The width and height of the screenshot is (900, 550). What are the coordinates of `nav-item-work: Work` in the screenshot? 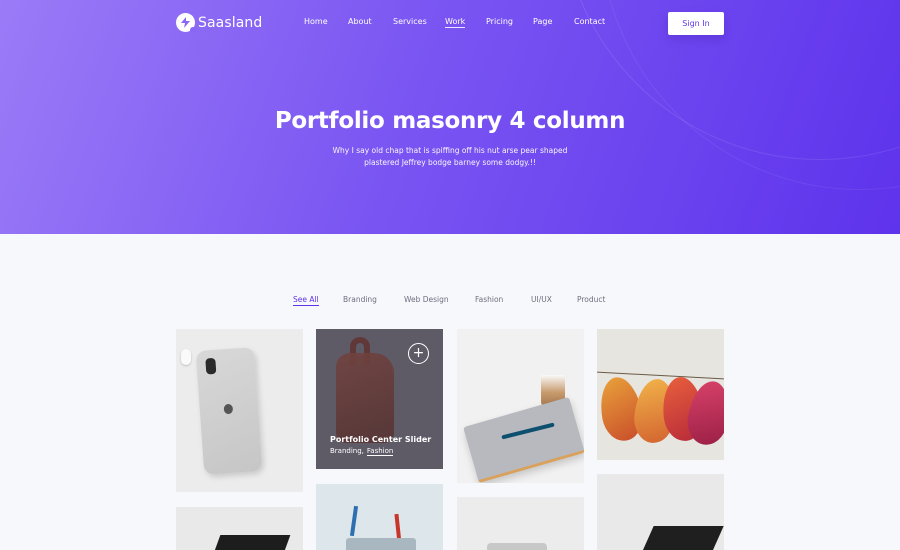 It's located at (455, 22).